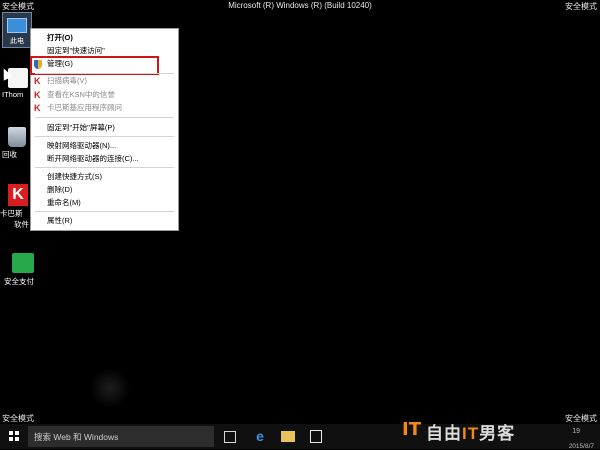  I want to click on desktop-icon-safe-pay: 安全支付, so click(22, 270).